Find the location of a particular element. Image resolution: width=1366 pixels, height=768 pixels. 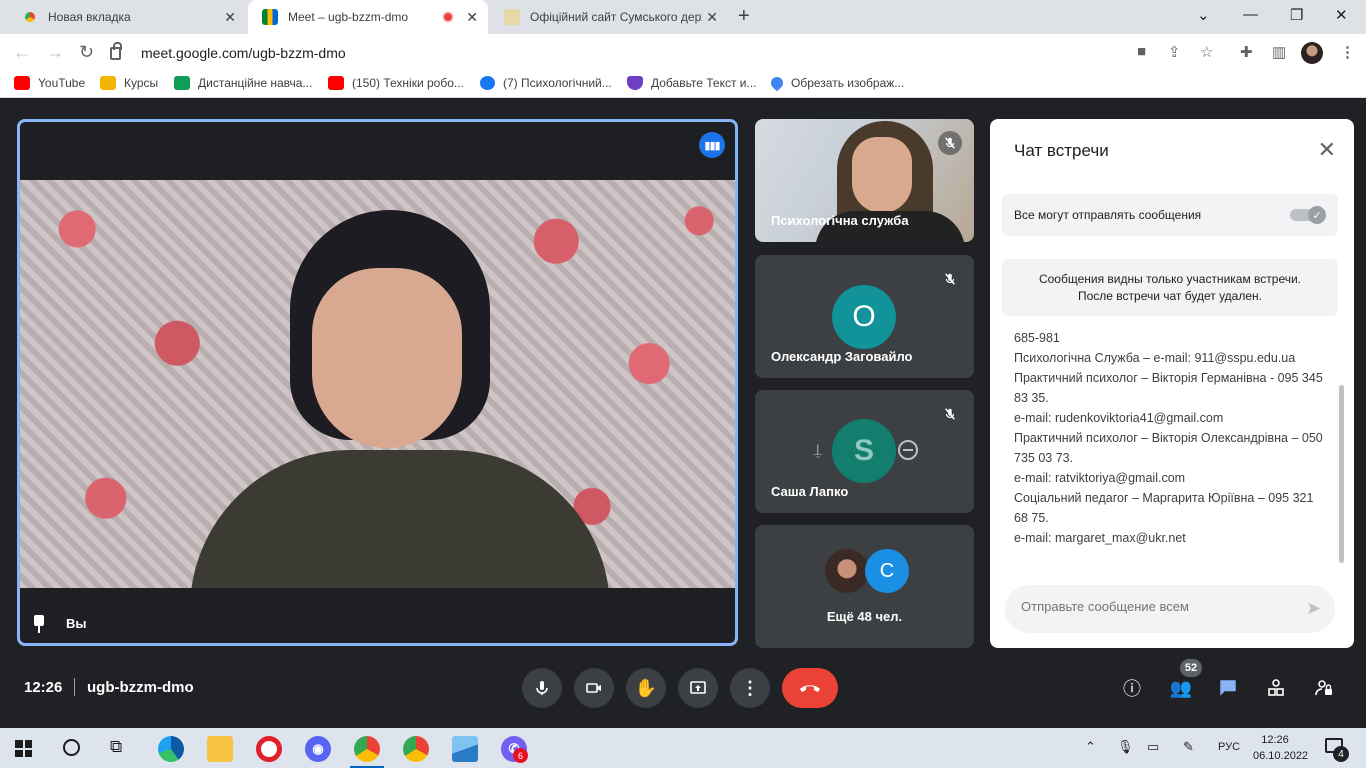

opera-icon is located at coordinates (269, 749).